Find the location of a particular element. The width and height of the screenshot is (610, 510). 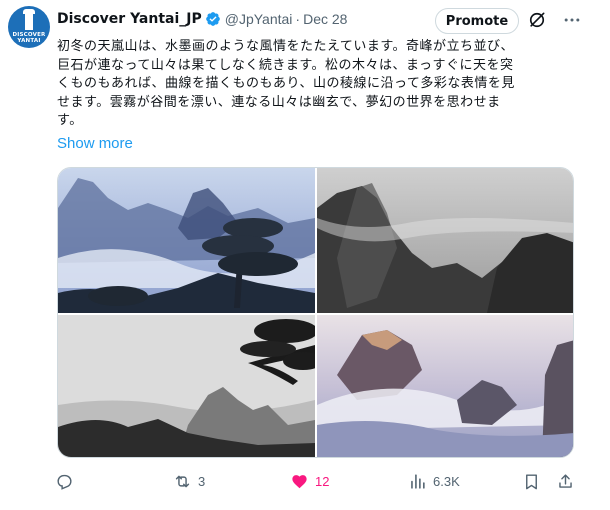

share-icon is located at coordinates (565, 480).